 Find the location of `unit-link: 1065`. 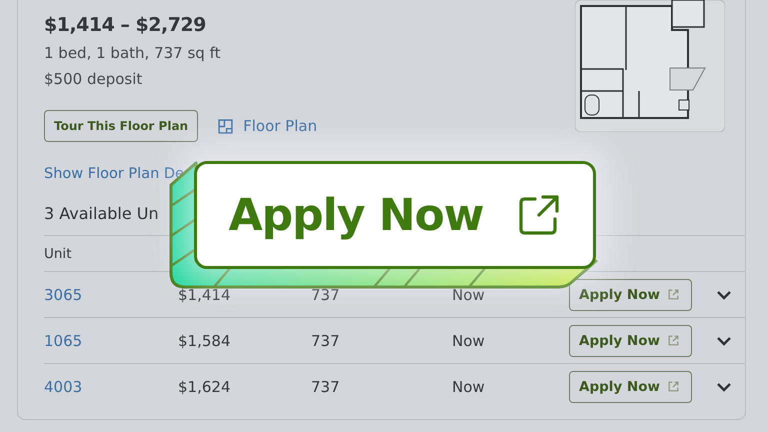

unit-link: 1065 is located at coordinates (111, 341).